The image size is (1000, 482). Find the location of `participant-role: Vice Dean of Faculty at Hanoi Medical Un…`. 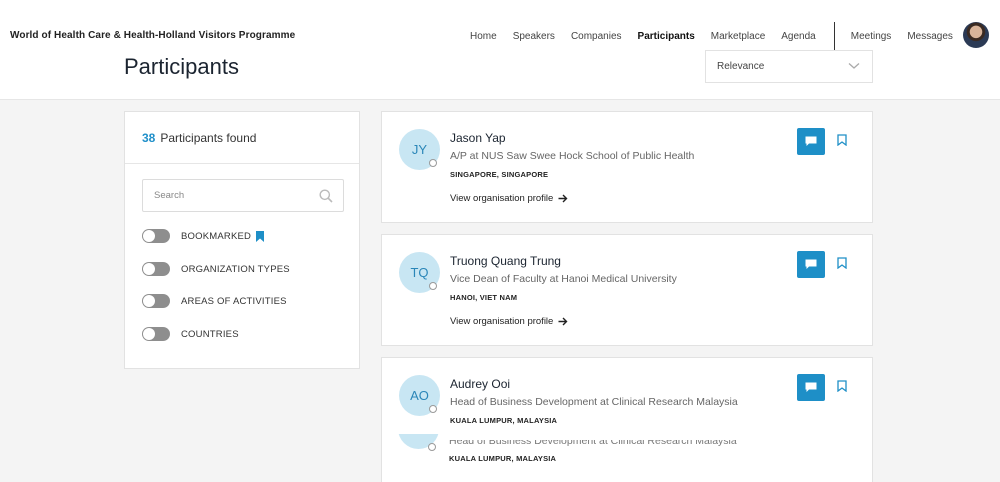

participant-role: Vice Dean of Faculty at Hanoi Medical Un… is located at coordinates (563, 279).